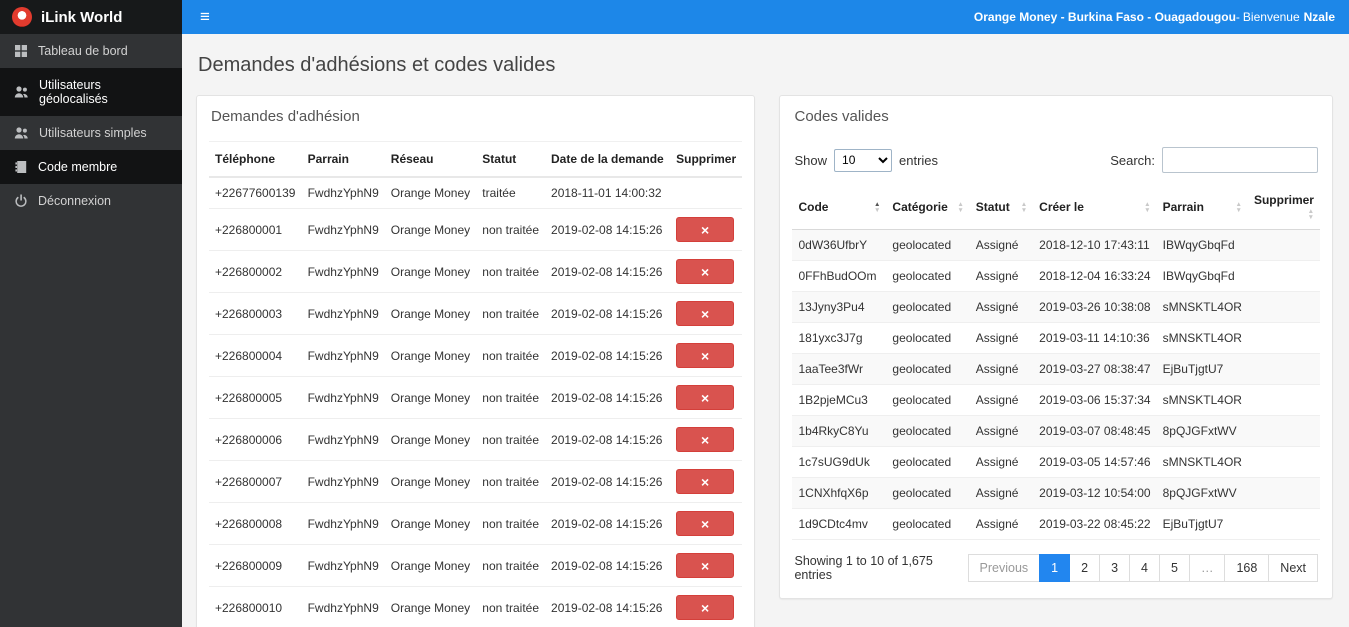  What do you see at coordinates (1199, 431) in the screenshot?
I see `cell-parrain: 8pQJGFxtWV` at bounding box center [1199, 431].